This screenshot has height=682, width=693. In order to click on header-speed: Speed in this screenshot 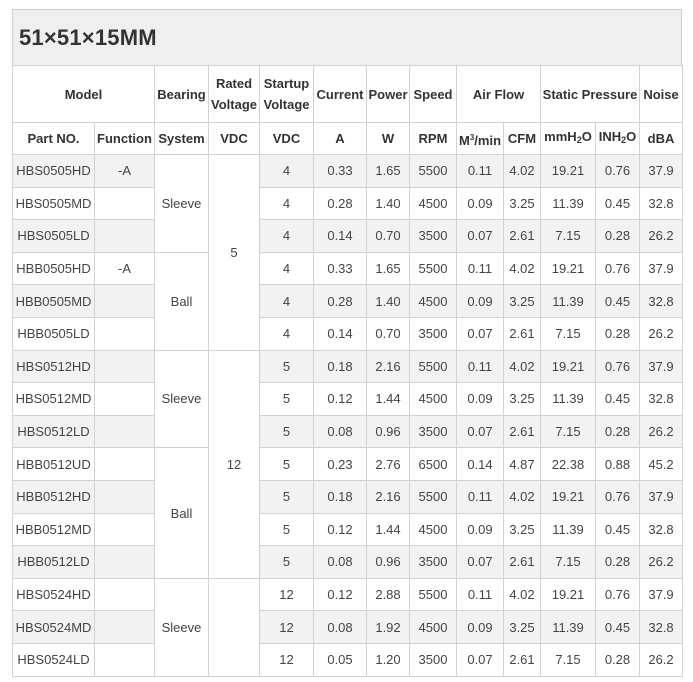, I will do `click(433, 94)`.